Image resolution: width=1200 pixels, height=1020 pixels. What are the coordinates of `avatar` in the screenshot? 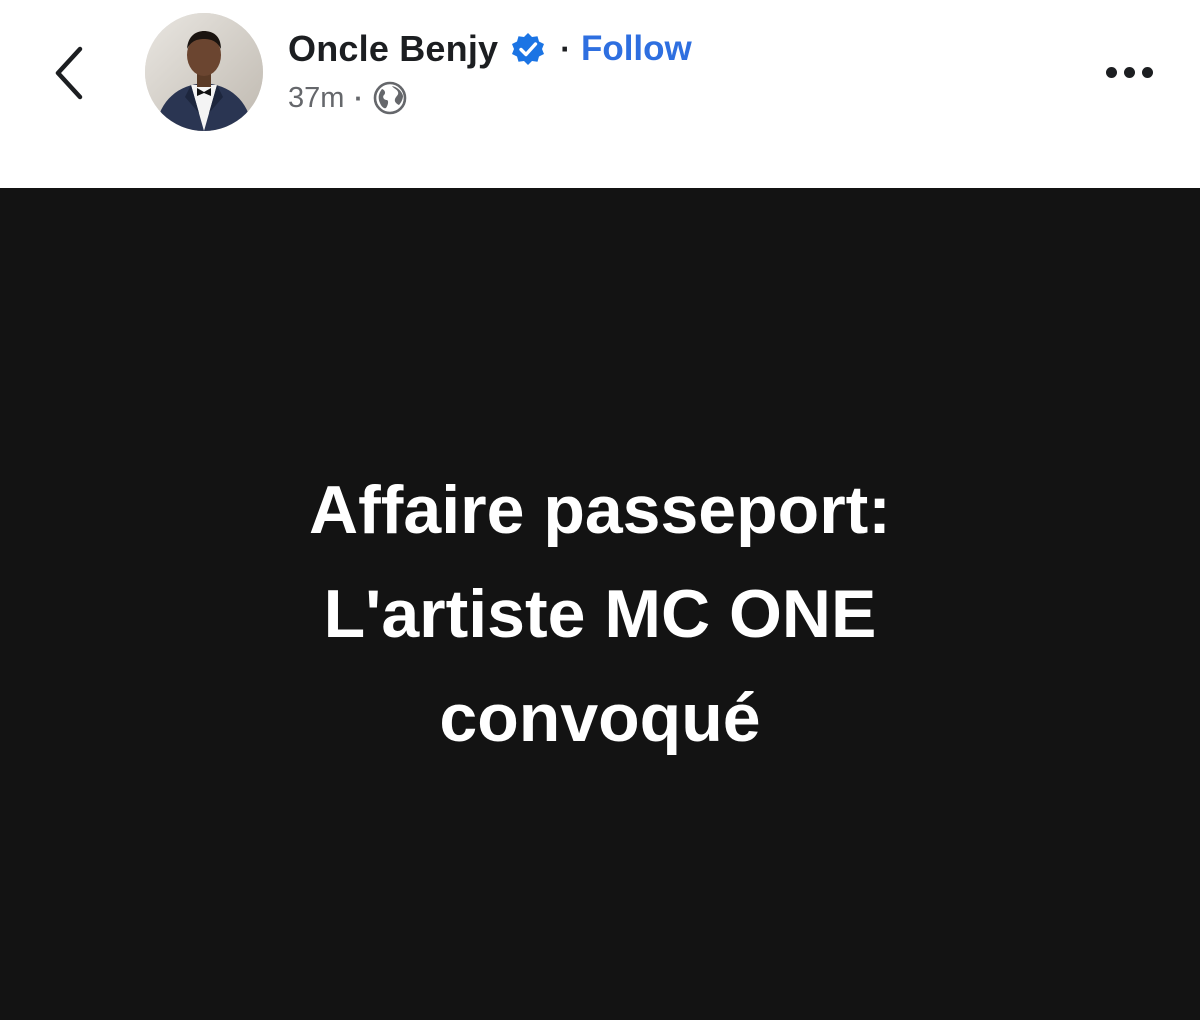 It's located at (204, 72).